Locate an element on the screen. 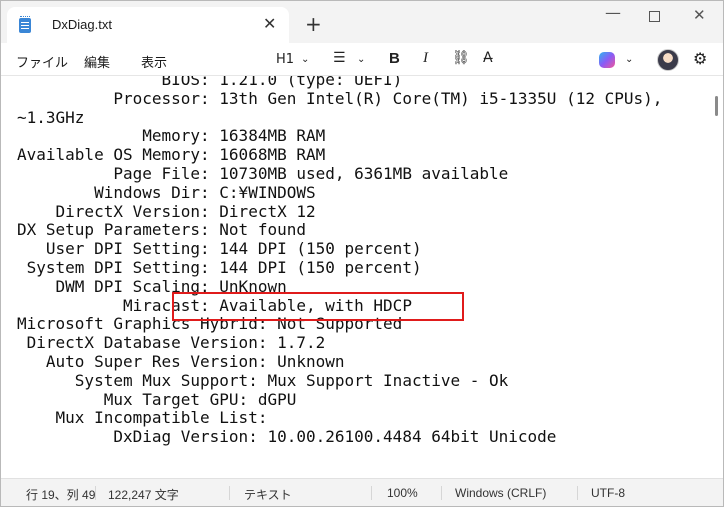  tab-title: DxDiag.txt is located at coordinates (82, 24).